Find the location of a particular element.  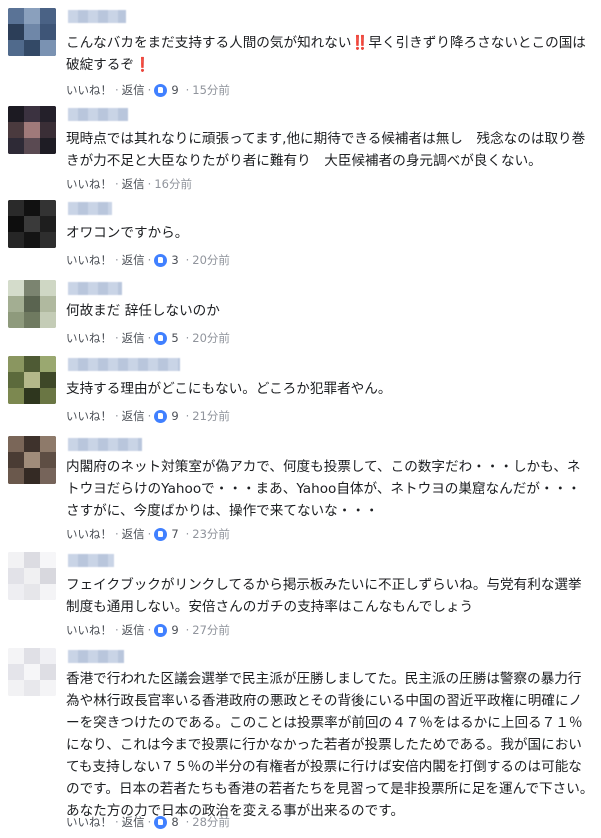

comment-actions: いいね！ · 返信 · 9 · 21分前 is located at coordinates (148, 416).